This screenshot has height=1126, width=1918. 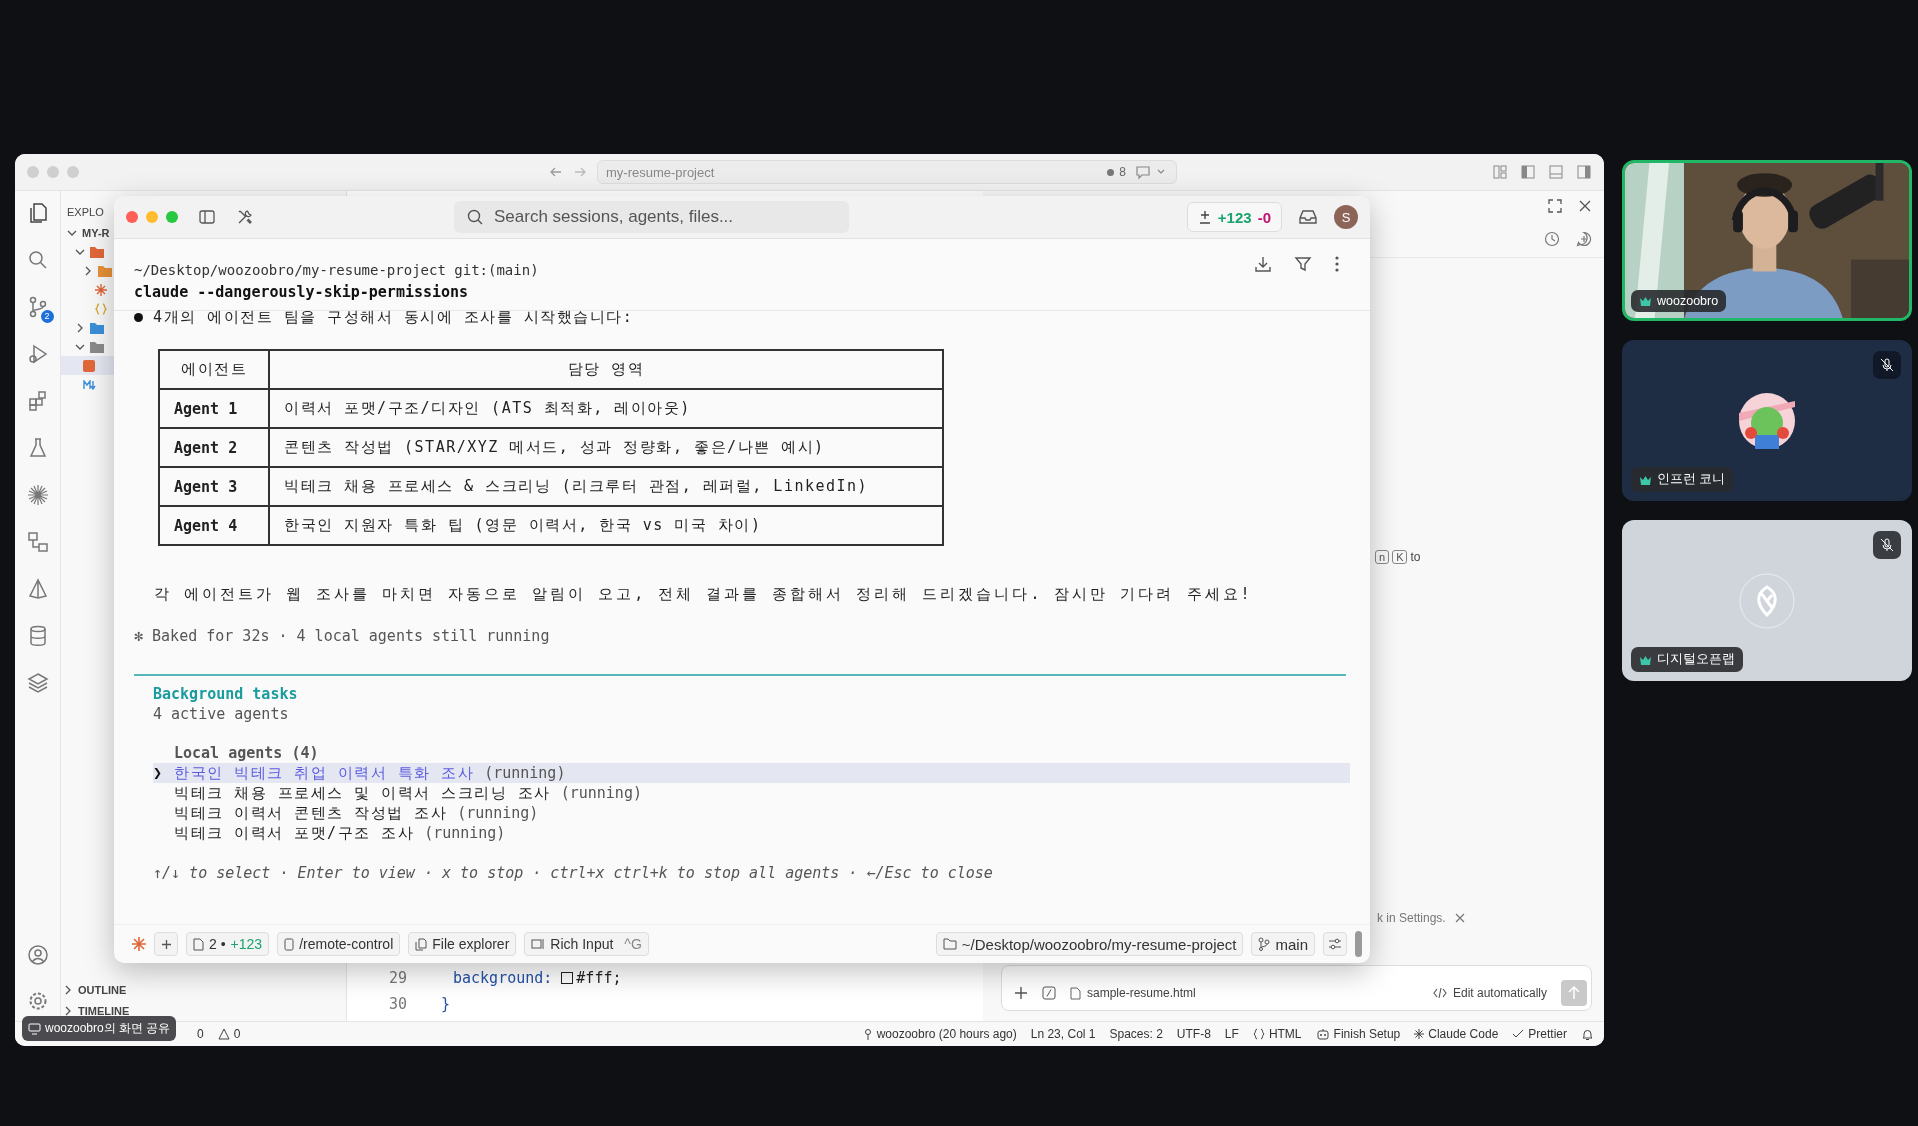 I want to click on add-button, so click(x=166, y=944).